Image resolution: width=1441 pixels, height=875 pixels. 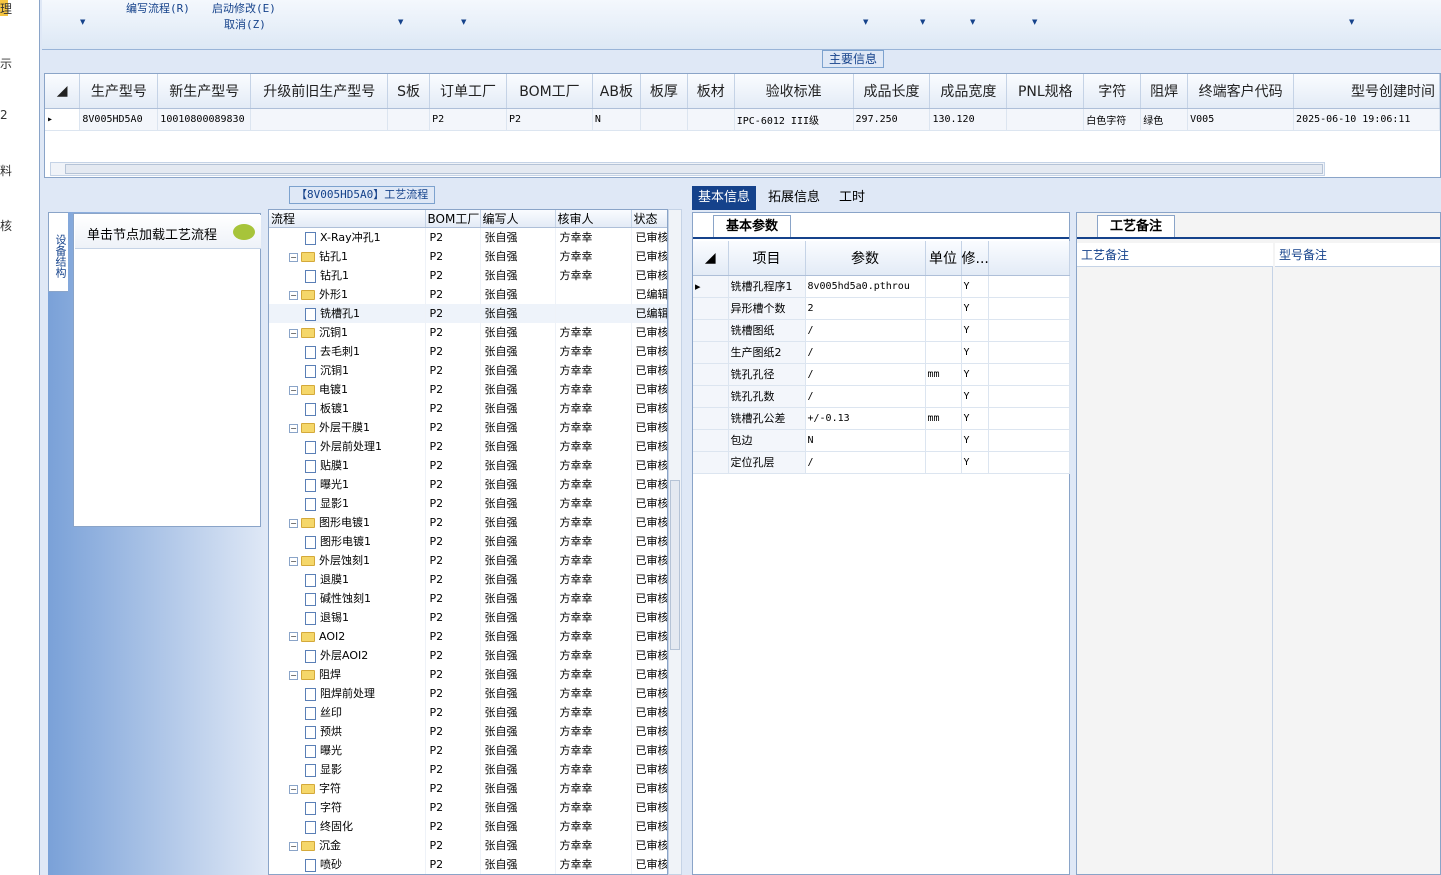 I want to click on tree-row: 终固化 P2 张自强 方幸幸 已审核, so click(x=468, y=826).